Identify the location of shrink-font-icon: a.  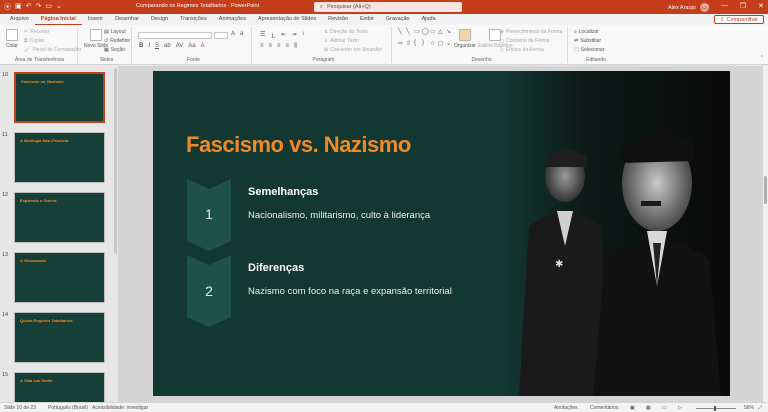
(241, 34).